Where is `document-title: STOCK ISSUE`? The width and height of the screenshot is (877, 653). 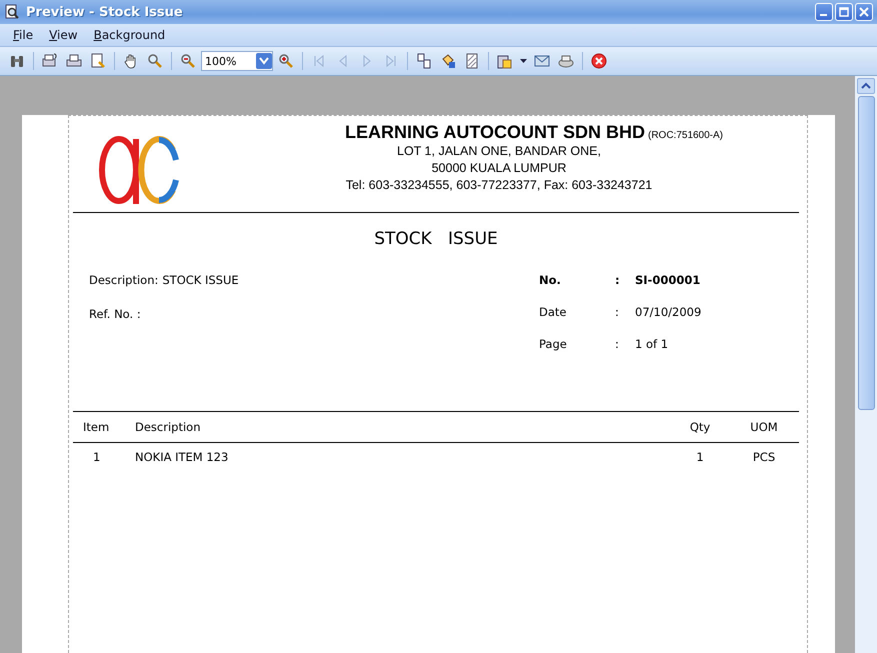 document-title: STOCK ISSUE is located at coordinates (436, 239).